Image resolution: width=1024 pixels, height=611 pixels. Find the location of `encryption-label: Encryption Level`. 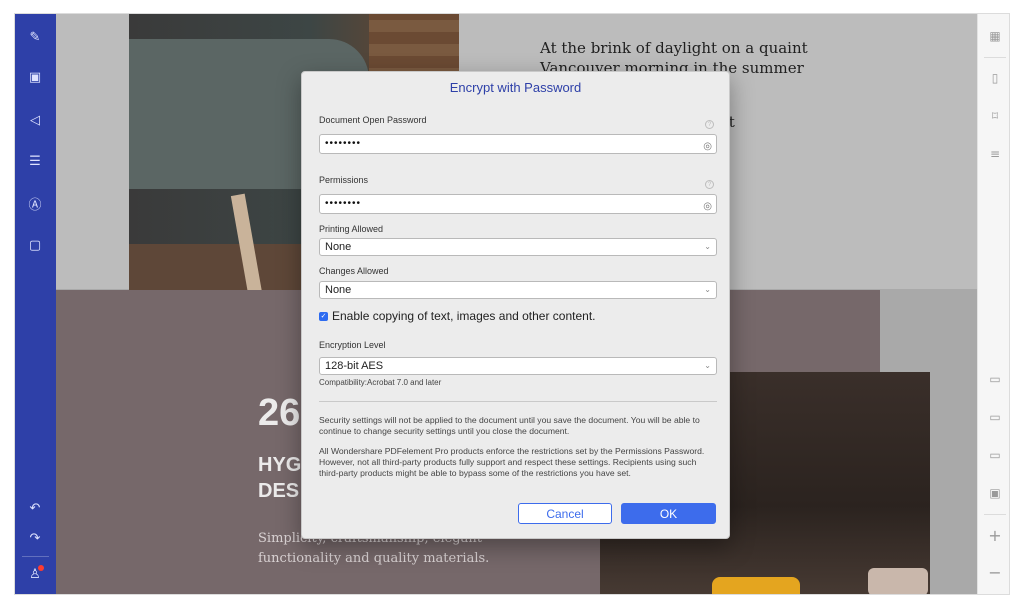

encryption-label: Encryption Level is located at coordinates (352, 345).